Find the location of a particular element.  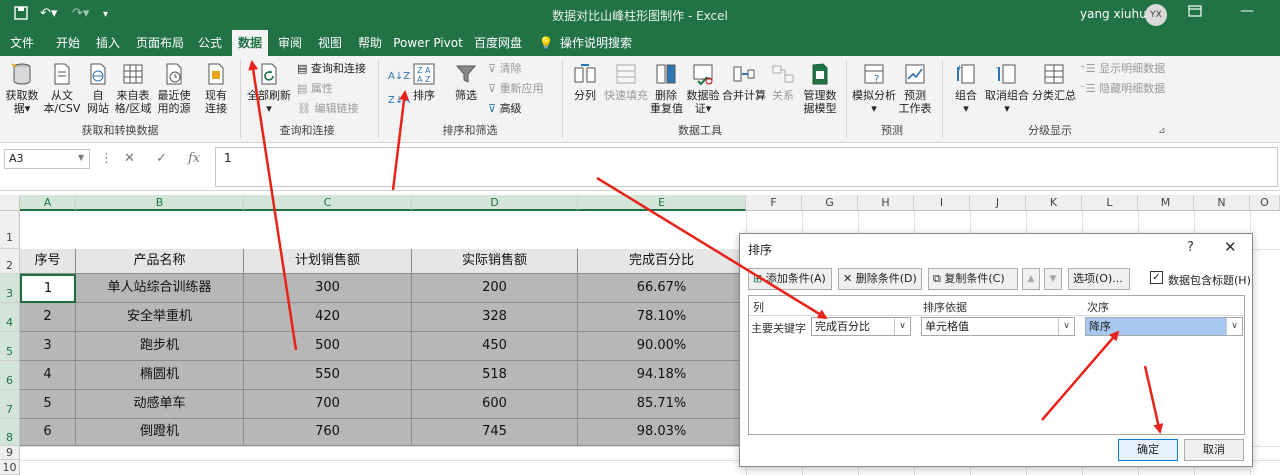

advanced-filter-button: ⊽ 高级 is located at coordinates (505, 109).